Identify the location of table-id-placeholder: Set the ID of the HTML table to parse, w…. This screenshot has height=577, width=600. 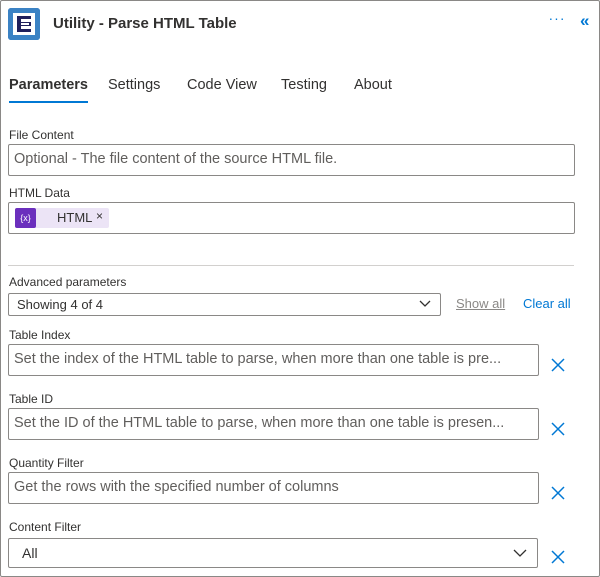
(259, 423).